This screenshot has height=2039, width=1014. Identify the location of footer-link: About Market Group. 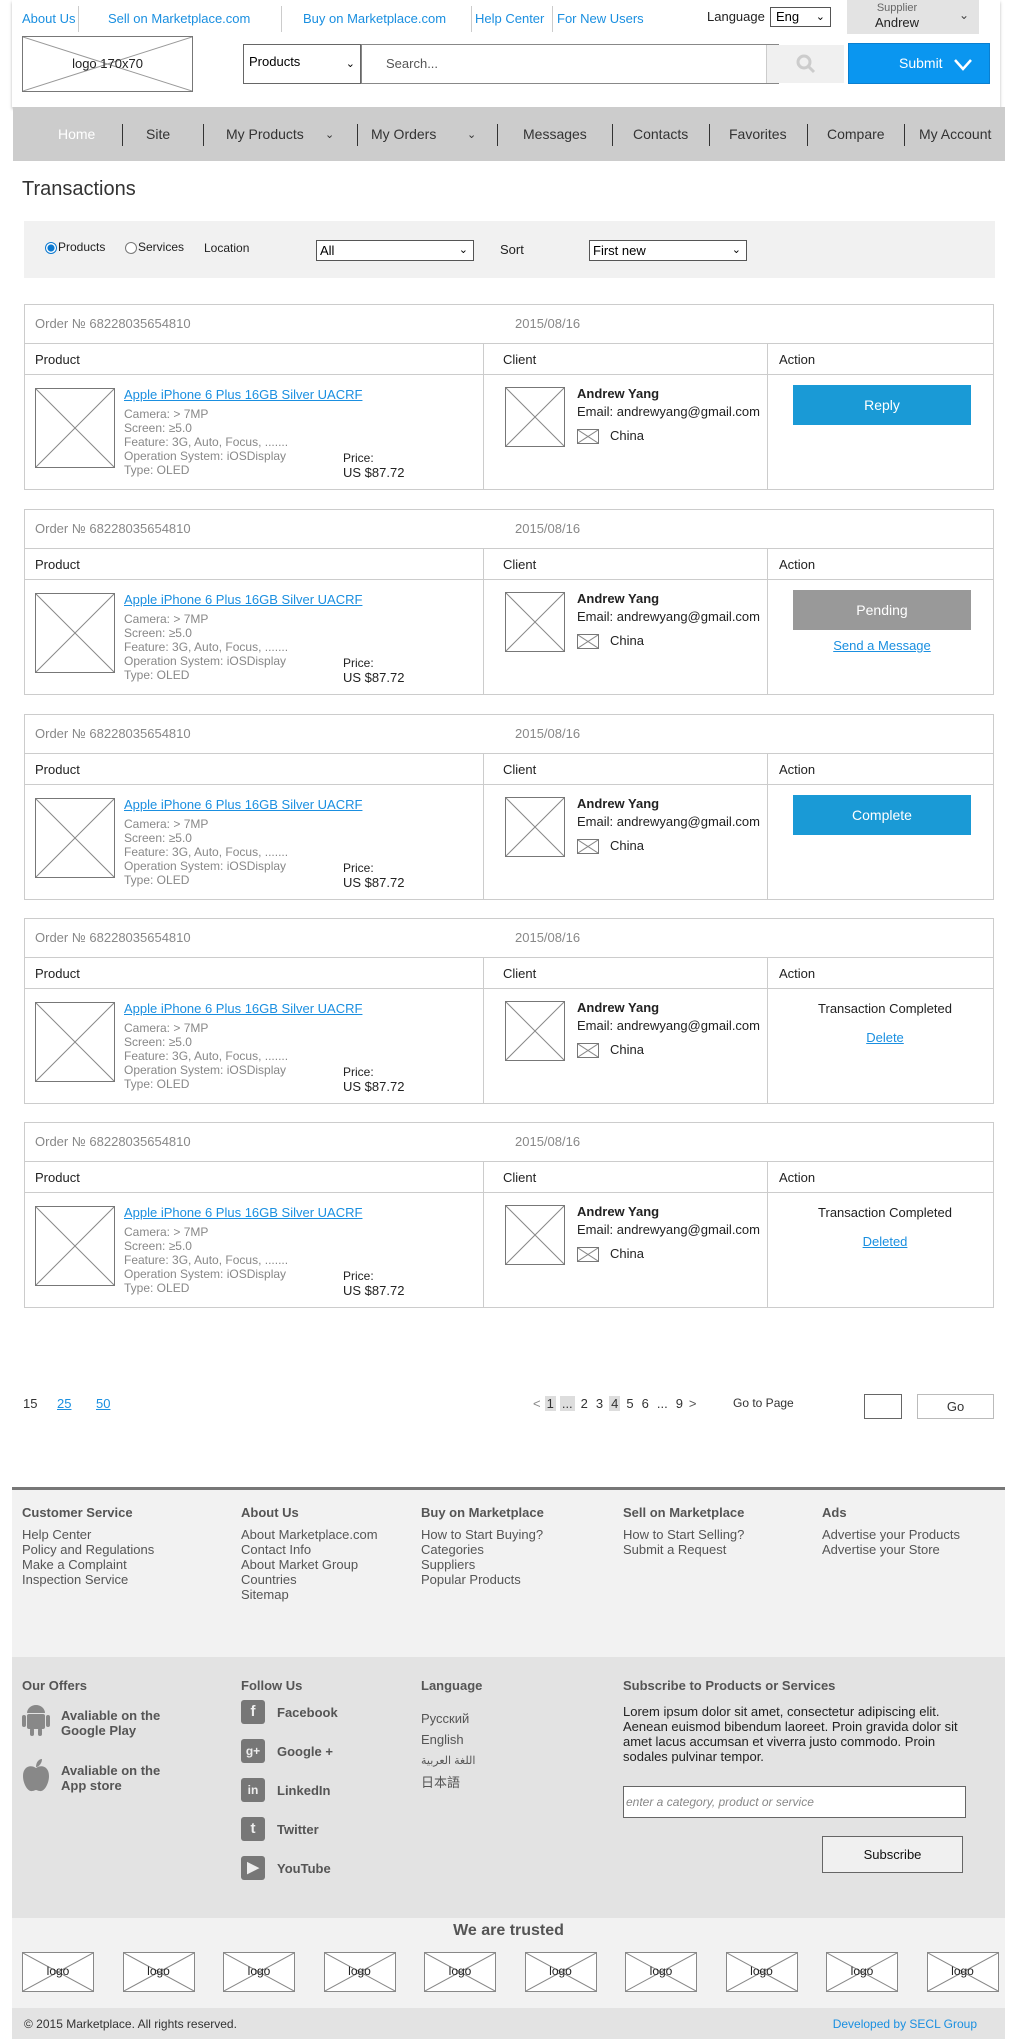
(299, 1564).